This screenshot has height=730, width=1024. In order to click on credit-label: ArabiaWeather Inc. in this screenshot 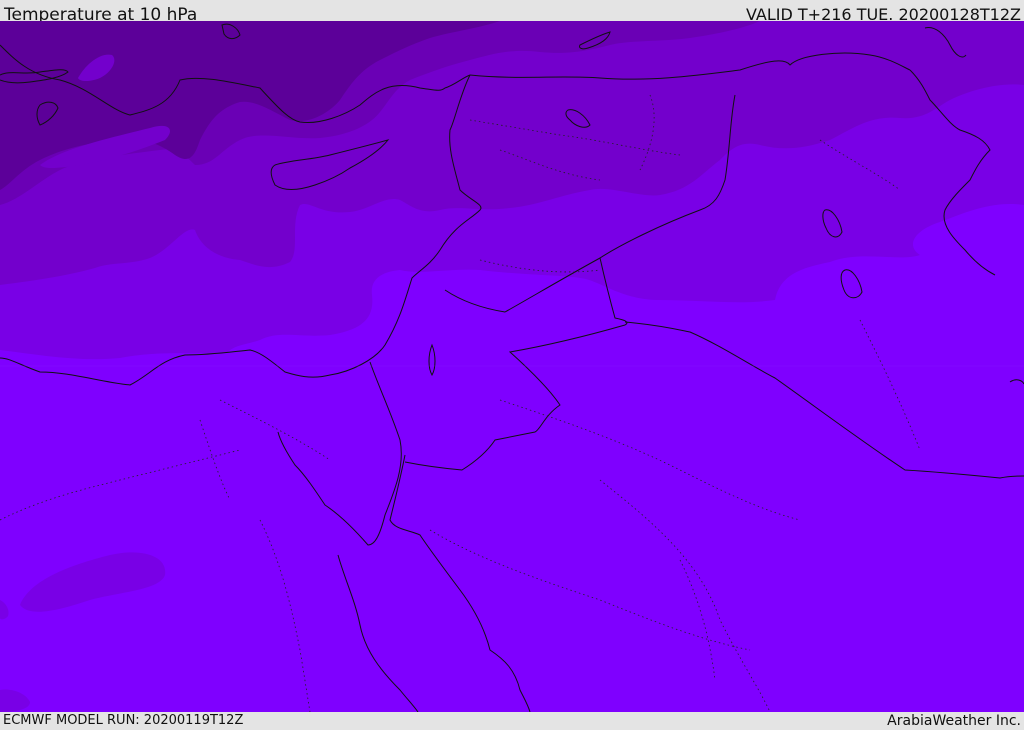, I will do `click(954, 721)`.